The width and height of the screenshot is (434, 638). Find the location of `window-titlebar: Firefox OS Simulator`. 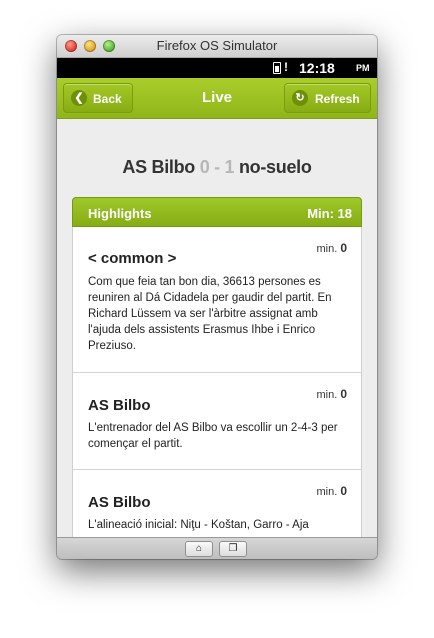

window-titlebar: Firefox OS Simulator is located at coordinates (217, 46).